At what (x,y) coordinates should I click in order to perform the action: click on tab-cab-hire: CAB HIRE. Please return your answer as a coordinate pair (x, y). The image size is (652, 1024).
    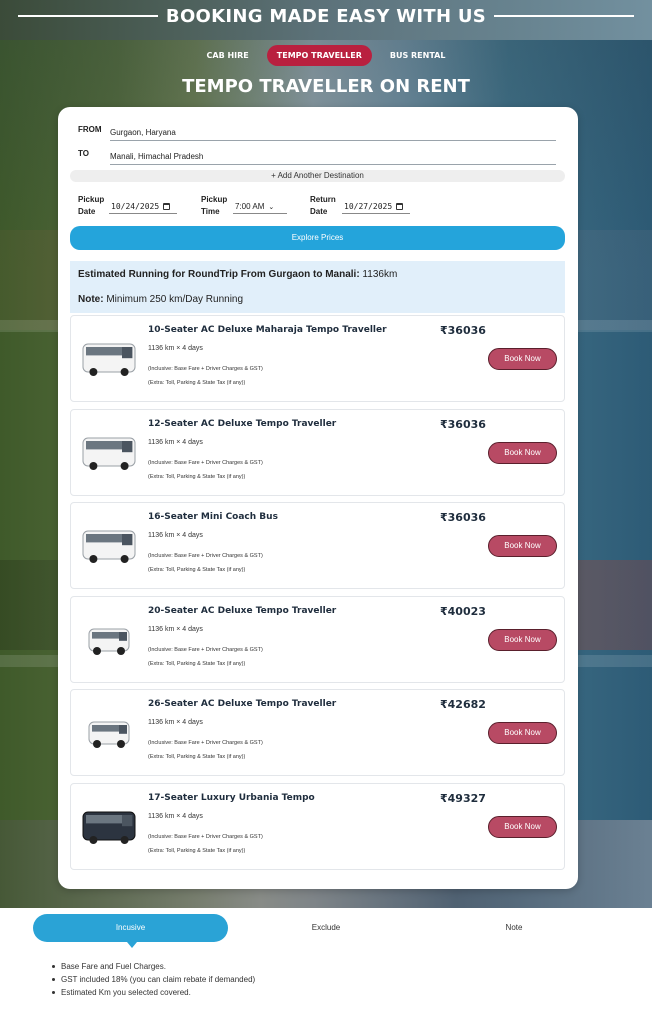
    Looking at the image, I should click on (228, 55).